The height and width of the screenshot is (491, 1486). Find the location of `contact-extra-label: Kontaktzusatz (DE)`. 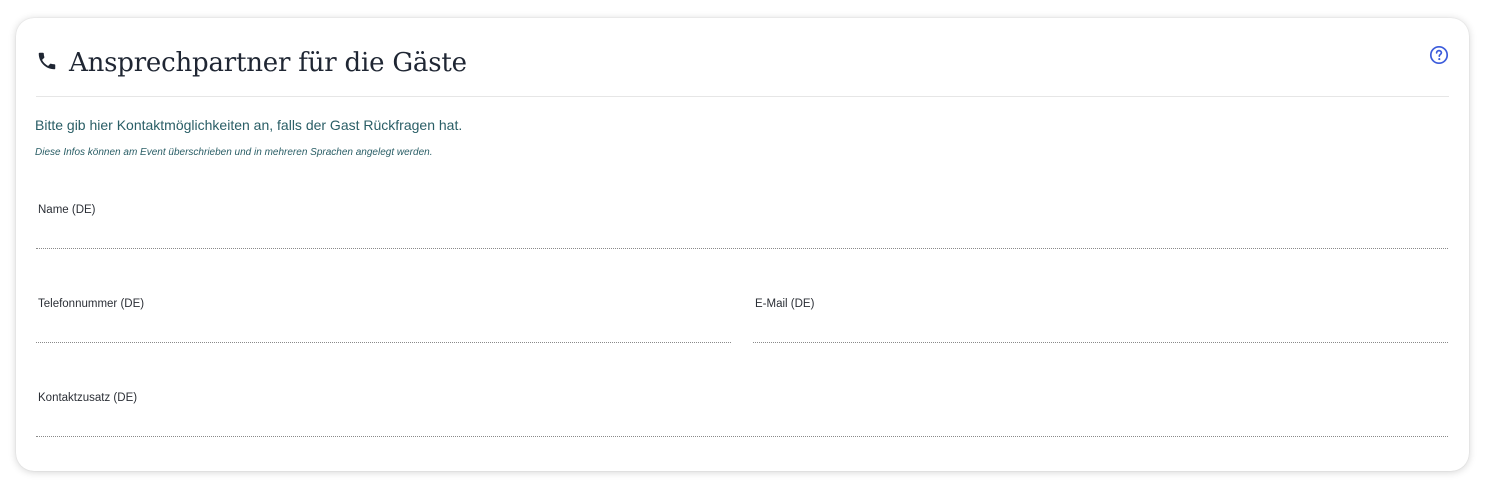

contact-extra-label: Kontaktzusatz (DE) is located at coordinates (88, 398).